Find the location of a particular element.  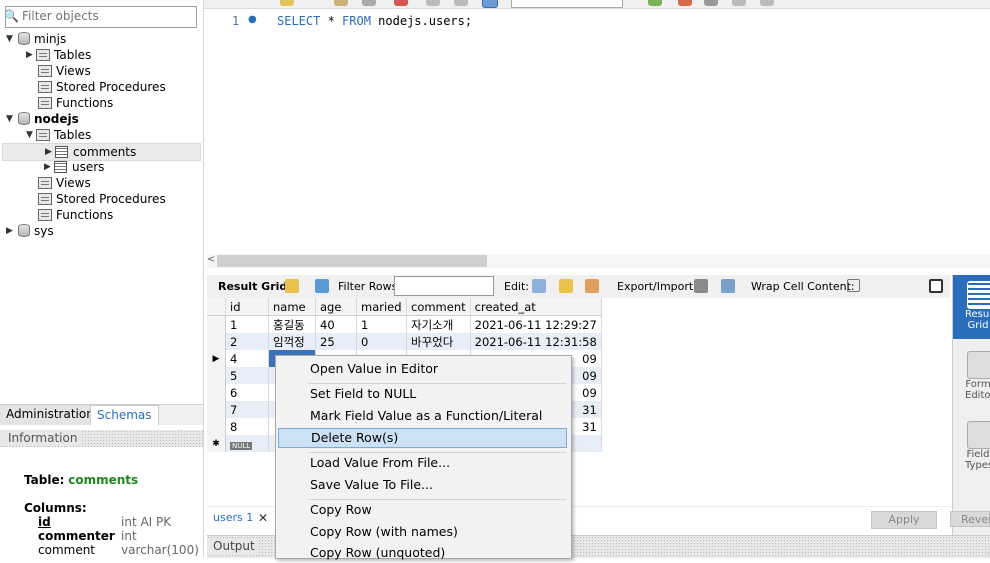

new-row-marker-icon: ✱ is located at coordinates (216, 443).